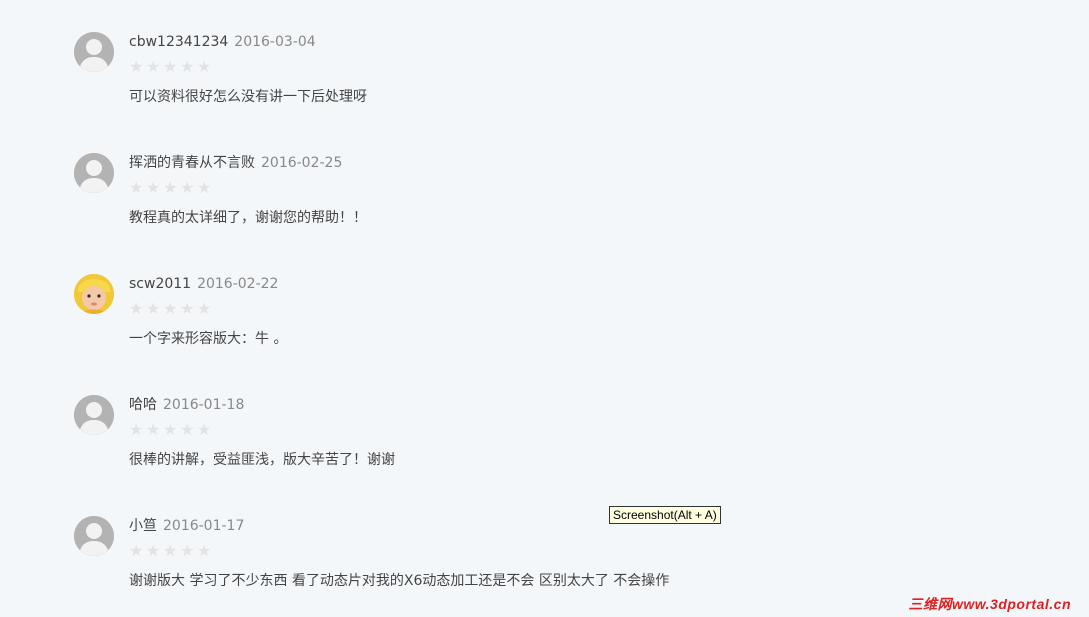 The image size is (1089, 617). What do you see at coordinates (524, 324) in the screenshot?
I see `comment-item: scw2011 2016-02-22 ★★★★★ 一个字来形容版大：牛 。` at bounding box center [524, 324].